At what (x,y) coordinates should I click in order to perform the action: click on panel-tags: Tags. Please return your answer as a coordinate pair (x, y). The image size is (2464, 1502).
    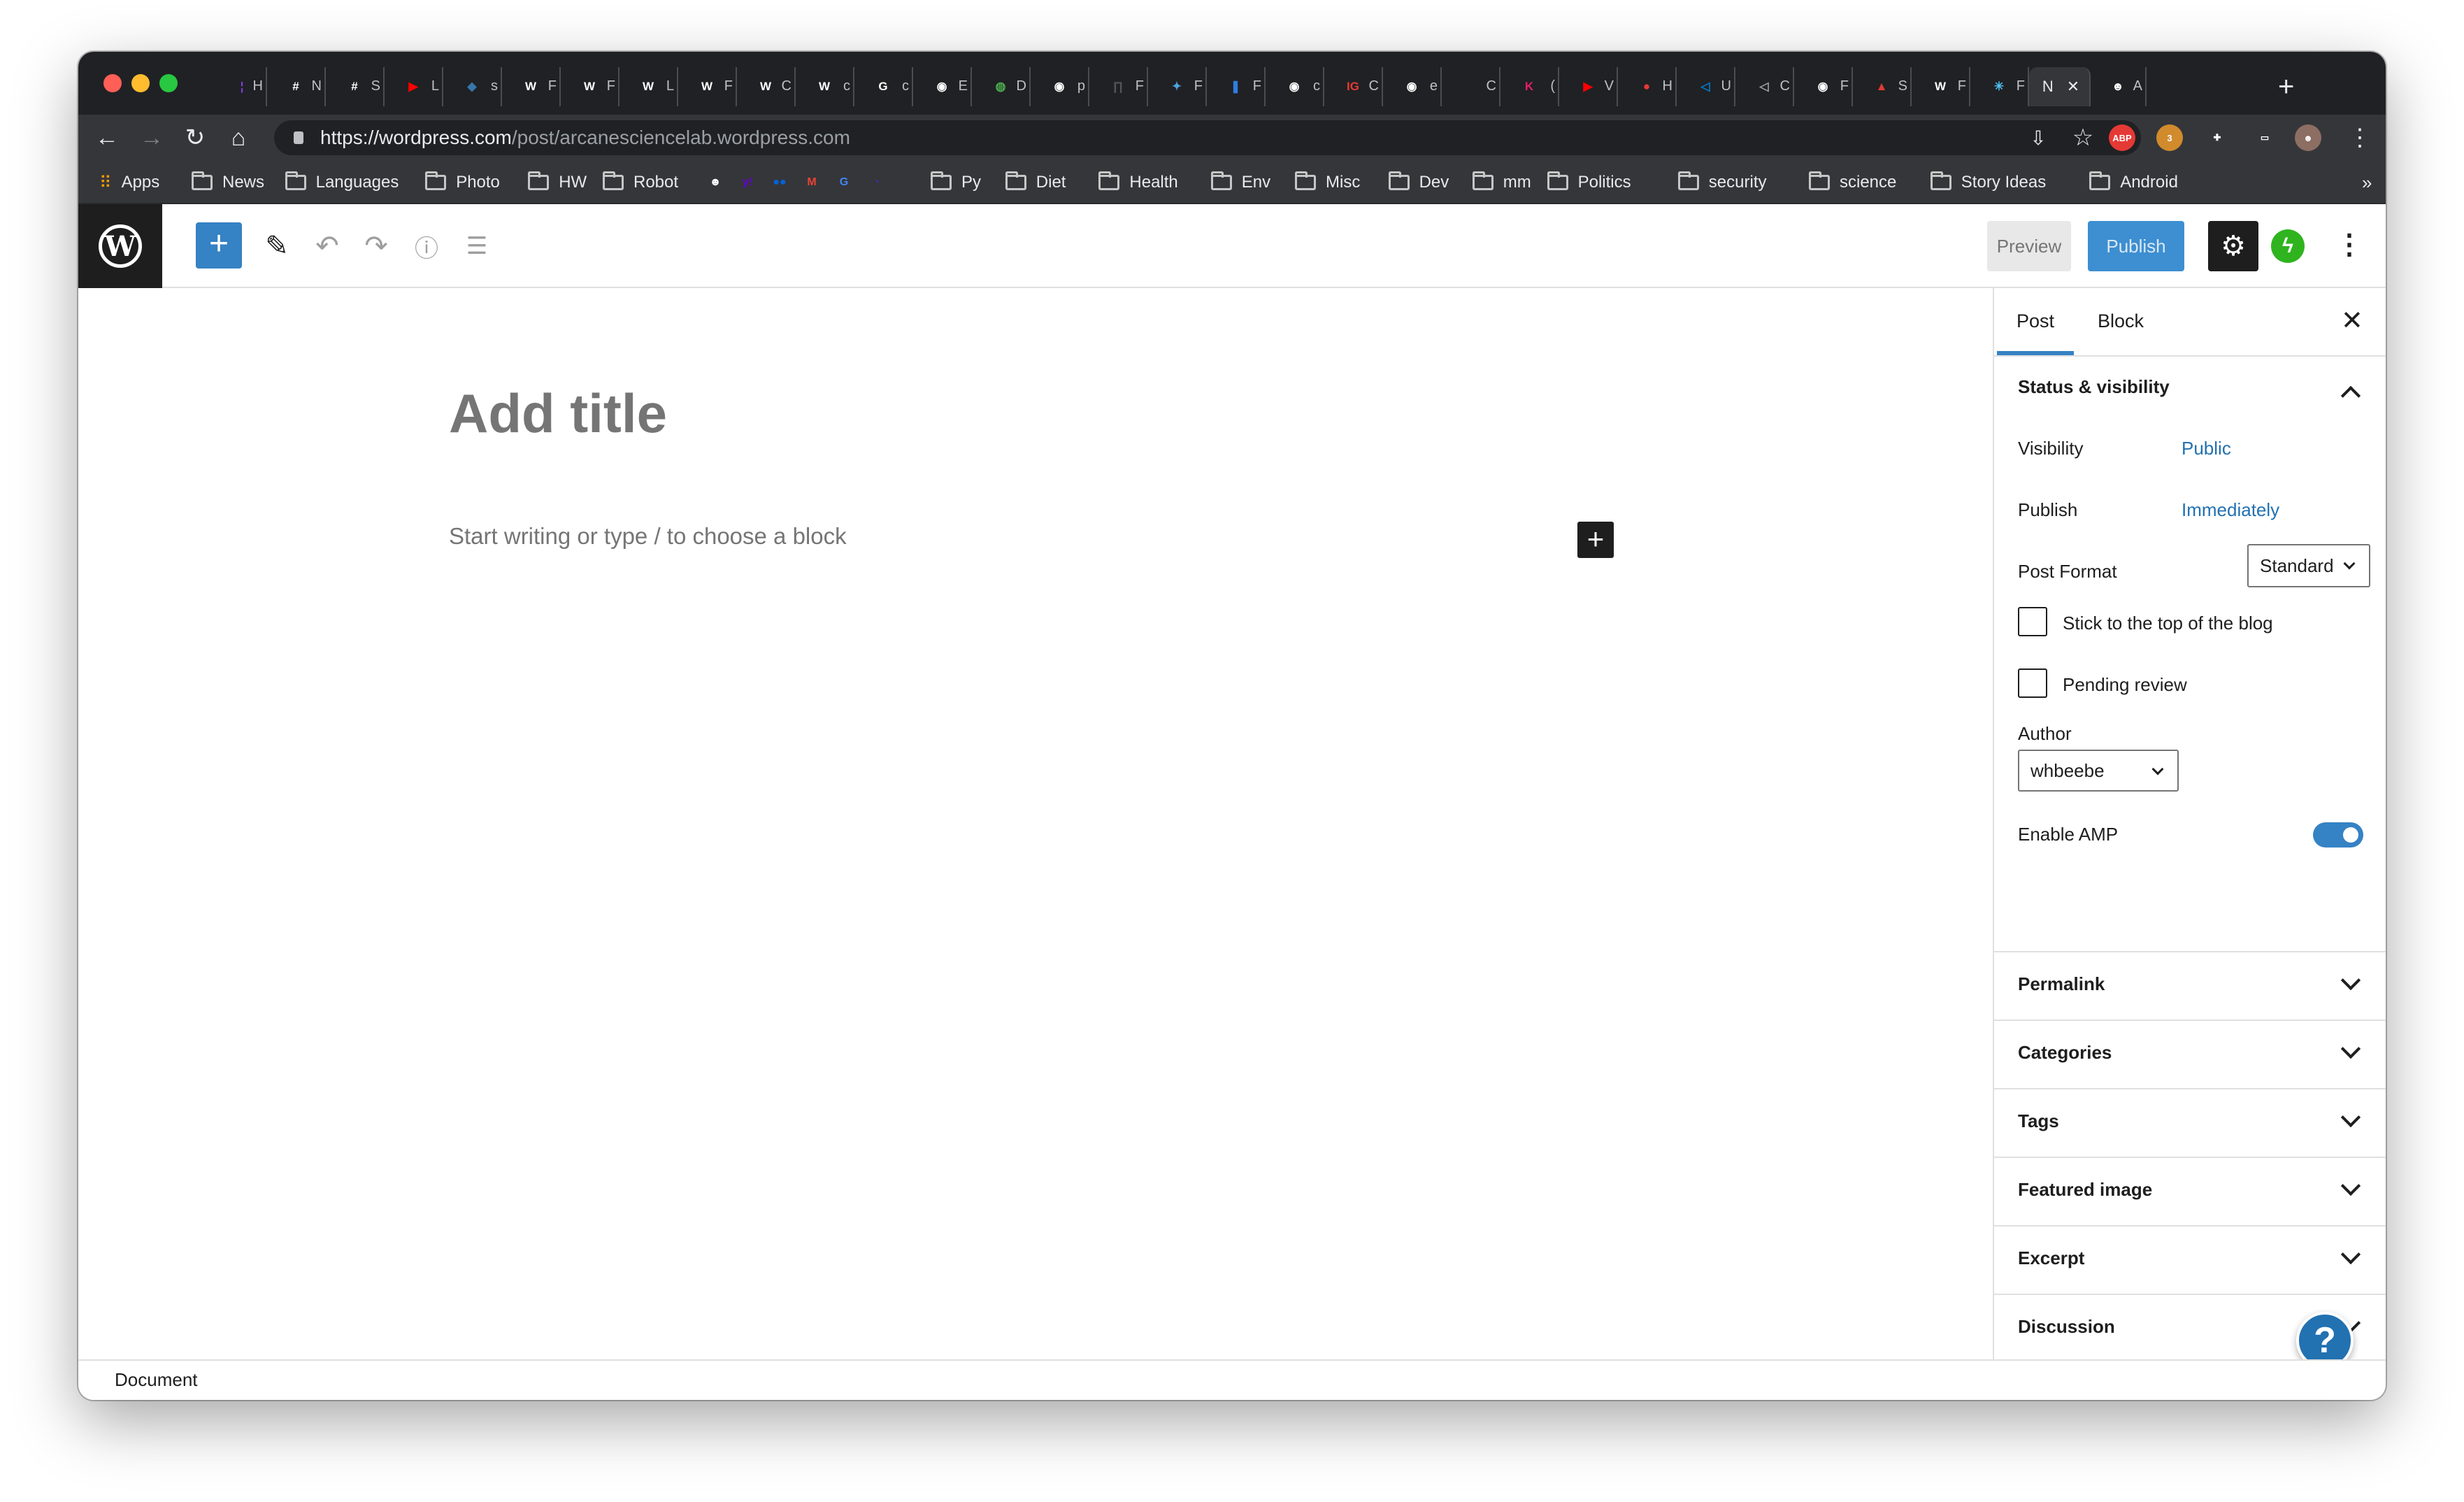
    Looking at the image, I should click on (2038, 1121).